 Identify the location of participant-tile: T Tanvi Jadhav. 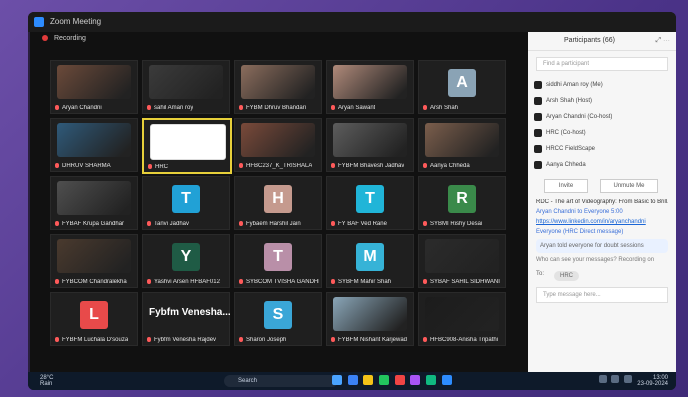
(186, 203).